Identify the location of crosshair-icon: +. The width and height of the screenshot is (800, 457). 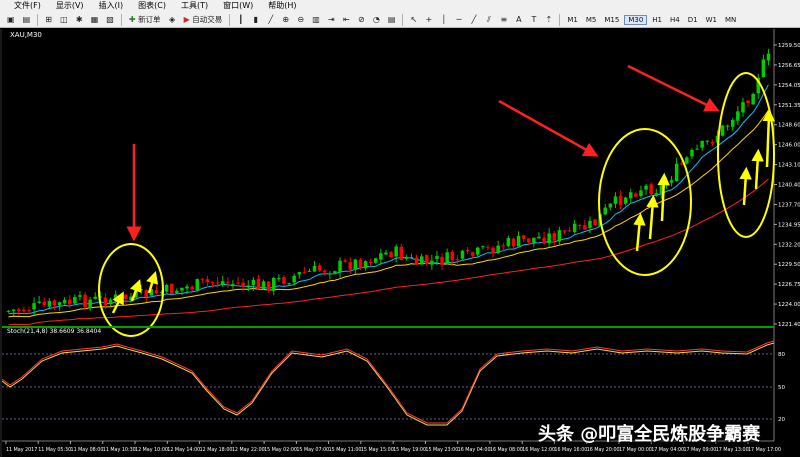
(428, 19).